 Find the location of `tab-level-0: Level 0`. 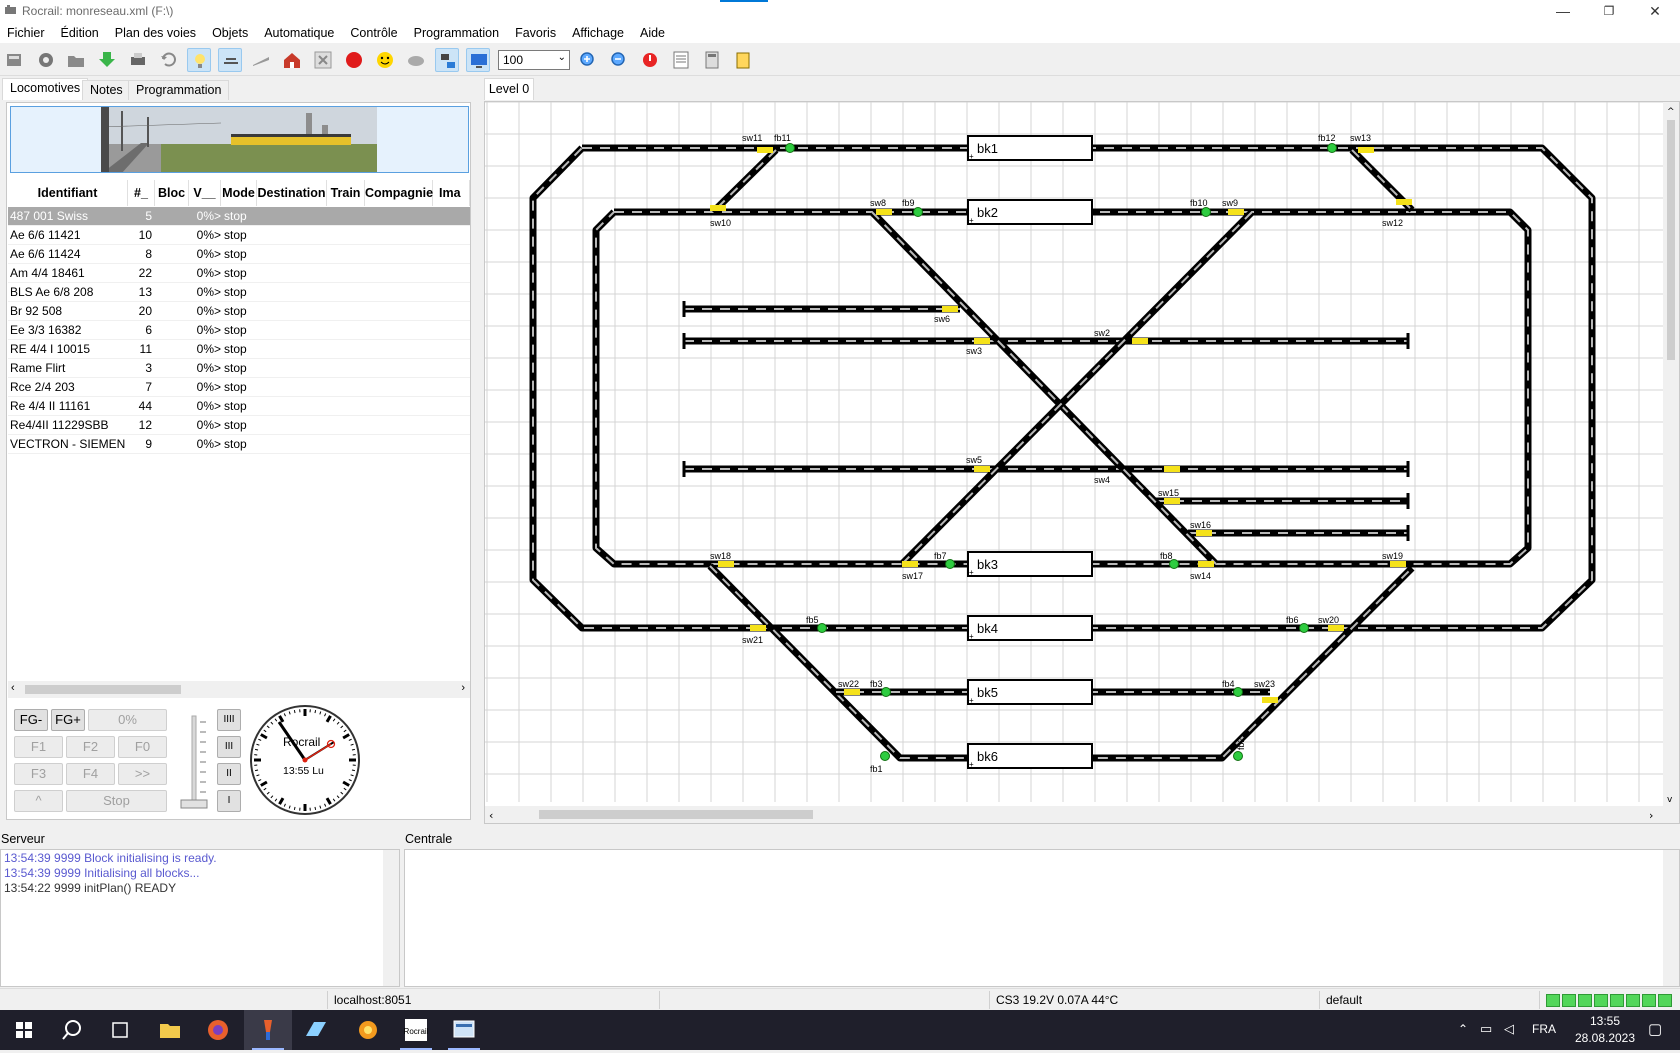

tab-level-0: Level 0 is located at coordinates (509, 89).